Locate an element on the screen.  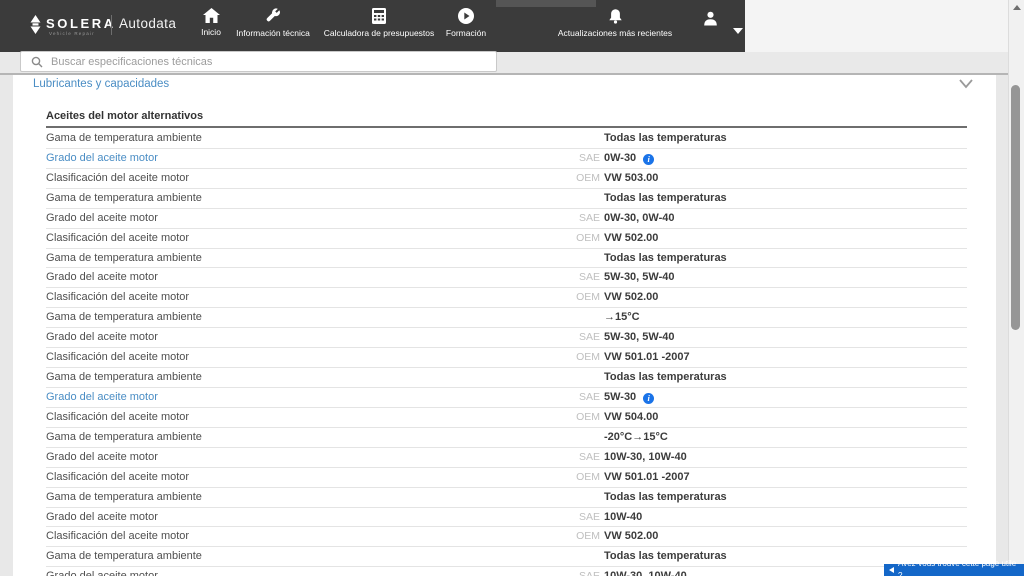
table-row: Grado del aceite motor SAE 0W-30, 0W-40 is located at coordinates (506, 219).